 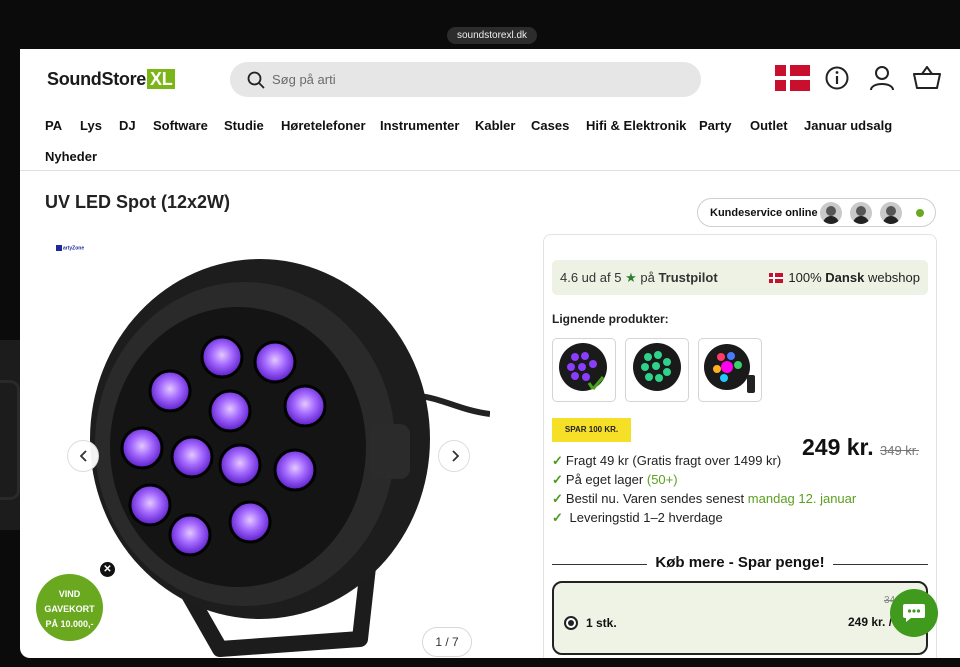 I want to click on similar-products-label: Lignende produkter:, so click(x=610, y=319).